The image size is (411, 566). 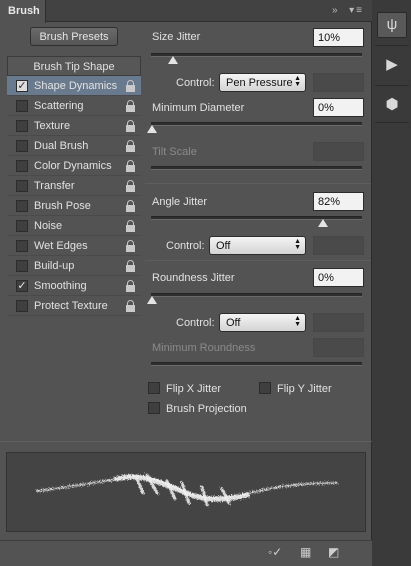 I want to click on panel-tab-bar: Brush » ▾≡, so click(x=186, y=11).